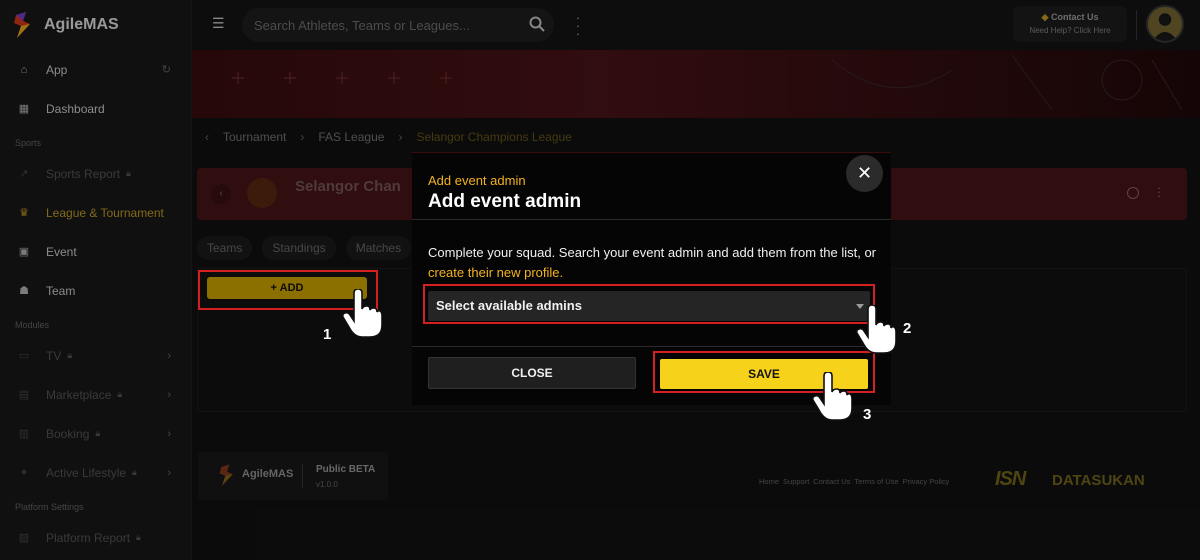 This screenshot has height=560, width=1200. What do you see at coordinates (532, 373) in the screenshot?
I see `close-button: CLOSE` at bounding box center [532, 373].